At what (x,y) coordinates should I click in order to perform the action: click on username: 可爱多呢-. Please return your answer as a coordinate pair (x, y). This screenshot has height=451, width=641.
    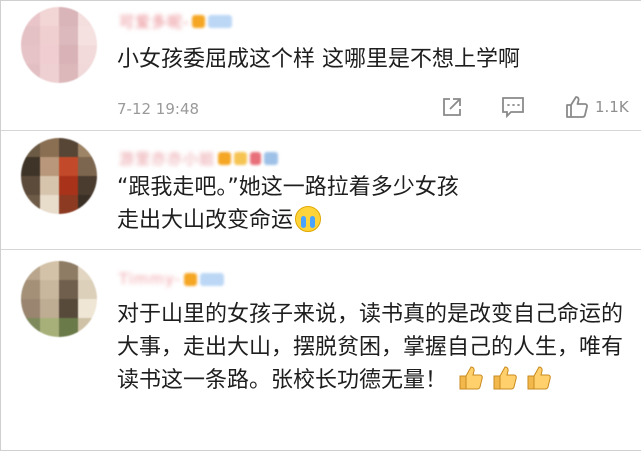
    Looking at the image, I should click on (154, 21).